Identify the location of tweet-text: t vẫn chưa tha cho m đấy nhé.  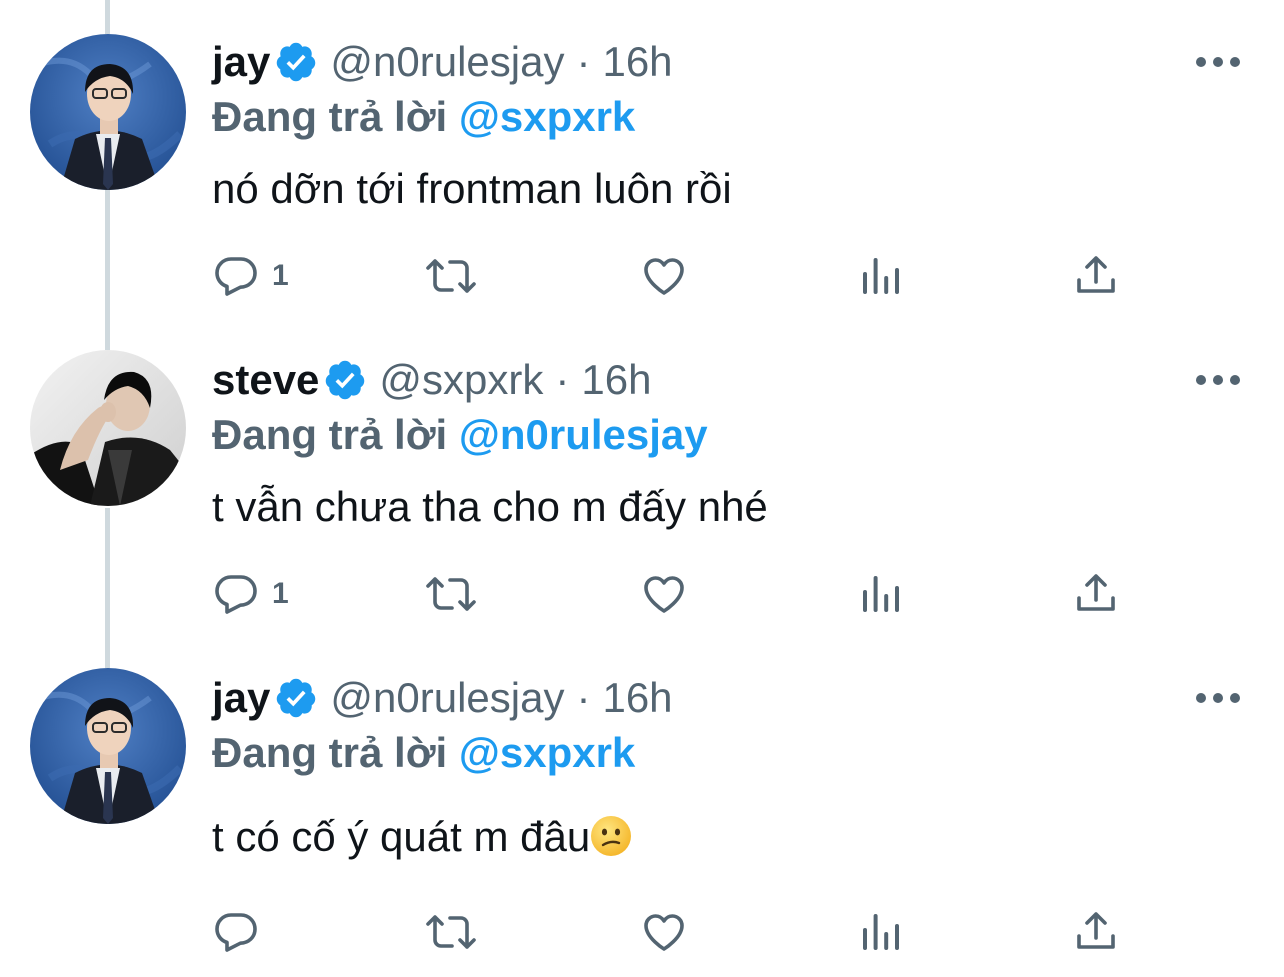
(490, 506).